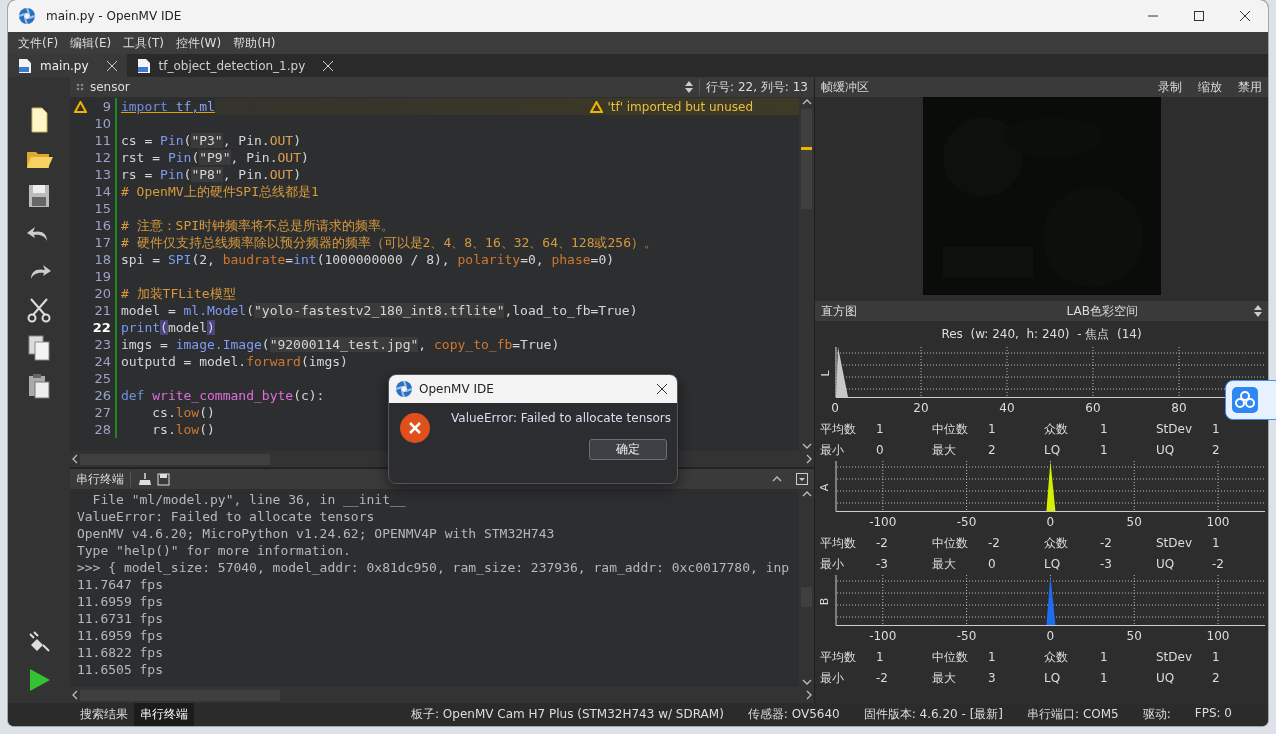  What do you see at coordinates (1041, 334) in the screenshot?
I see `resolution-label: Res (w: 240, h: 240) - 焦点 (14)` at bounding box center [1041, 334].